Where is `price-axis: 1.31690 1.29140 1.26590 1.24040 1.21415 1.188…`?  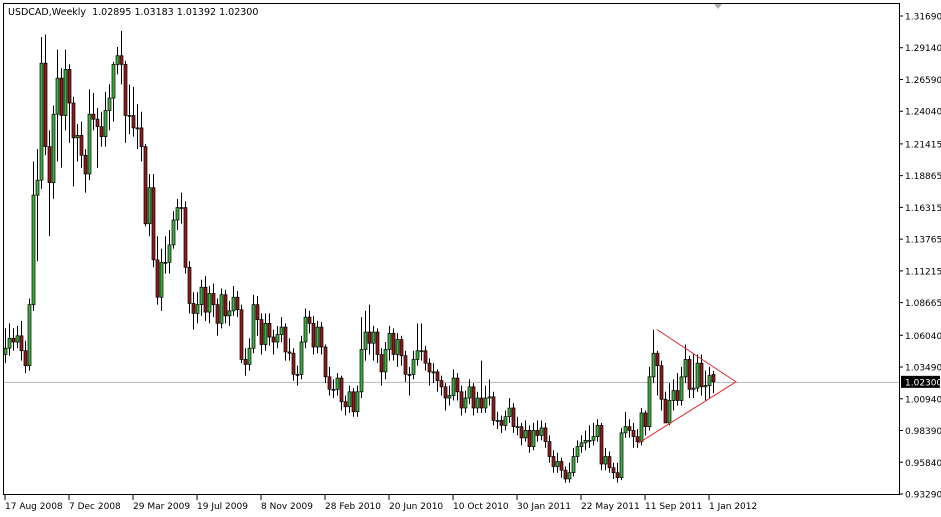 price-axis: 1.31690 1.29140 1.26590 1.24040 1.21415 1.188… is located at coordinates (920, 257).